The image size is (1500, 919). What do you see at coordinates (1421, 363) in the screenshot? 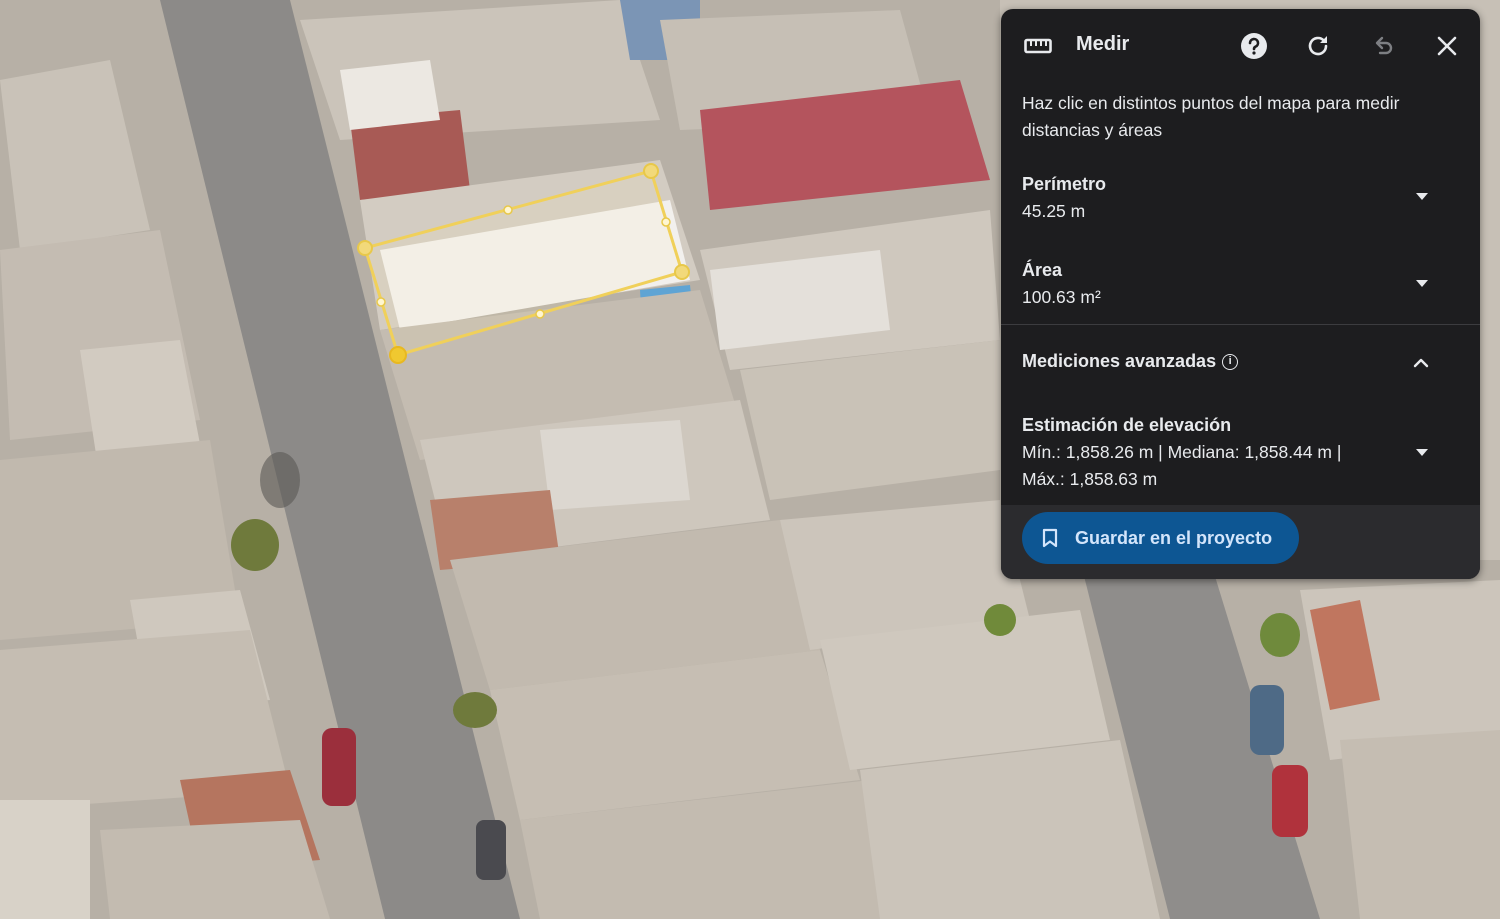
I see `chevron-up-icon` at bounding box center [1421, 363].